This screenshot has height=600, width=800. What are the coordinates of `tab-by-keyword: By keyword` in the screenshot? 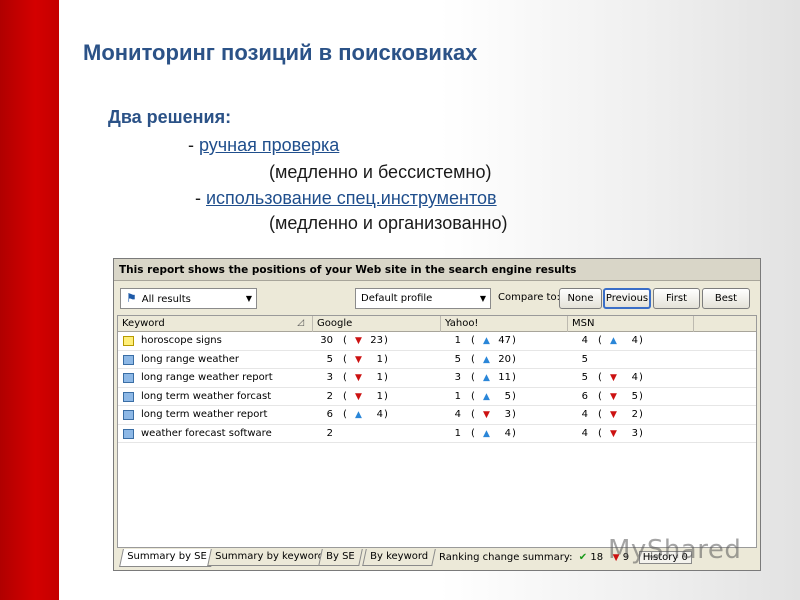 It's located at (399, 557).